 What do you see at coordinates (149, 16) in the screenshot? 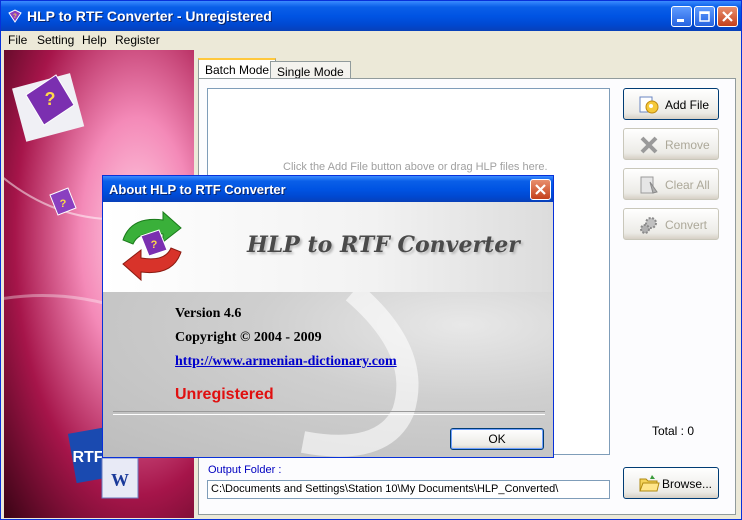
I see `window-title: HLP to RTF Converter - Unregistered` at bounding box center [149, 16].